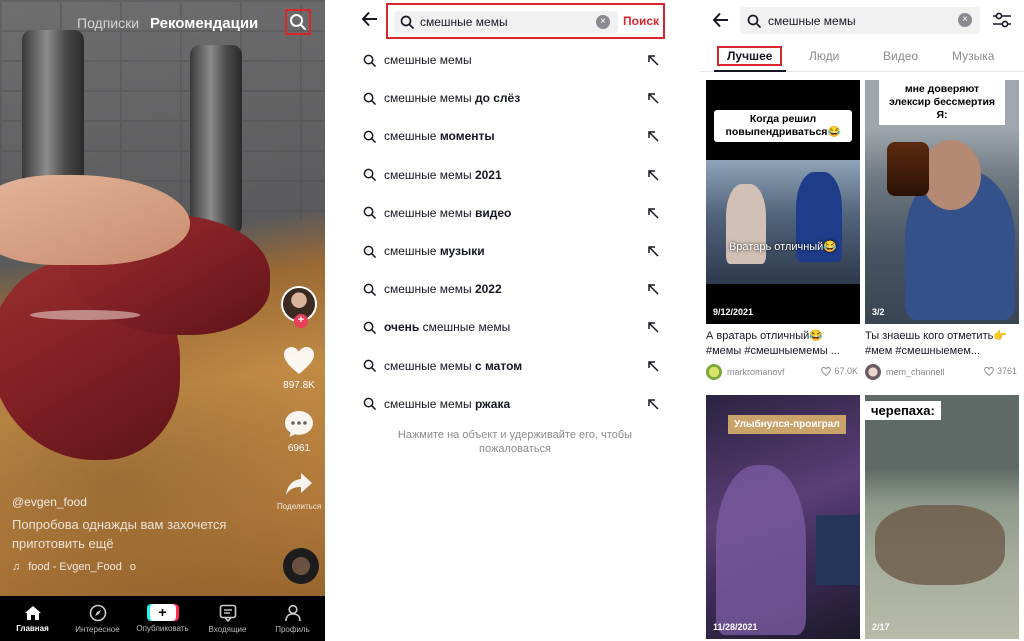 Image resolution: width=1024 pixels, height=641 pixels. I want to click on video-meta: markromanovf 67.0K, so click(783, 372).